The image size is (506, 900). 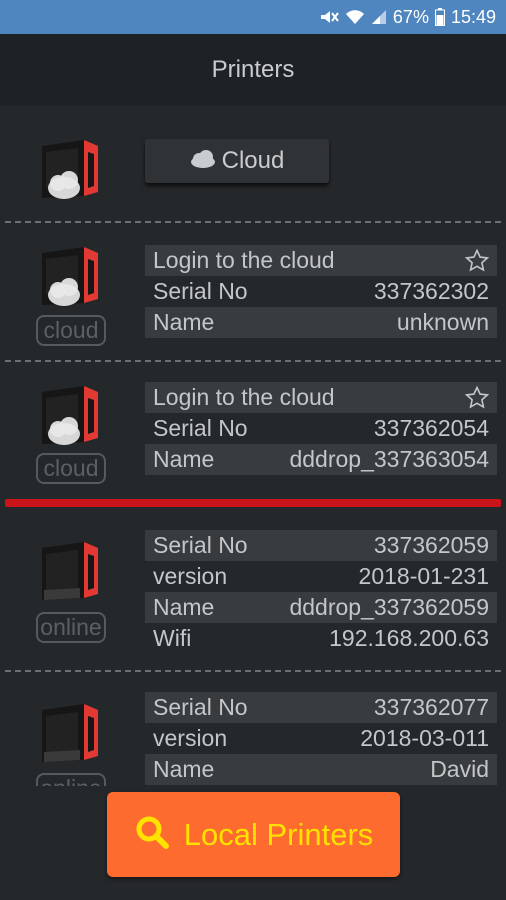 I want to click on info-line: Name David, so click(x=321, y=769).